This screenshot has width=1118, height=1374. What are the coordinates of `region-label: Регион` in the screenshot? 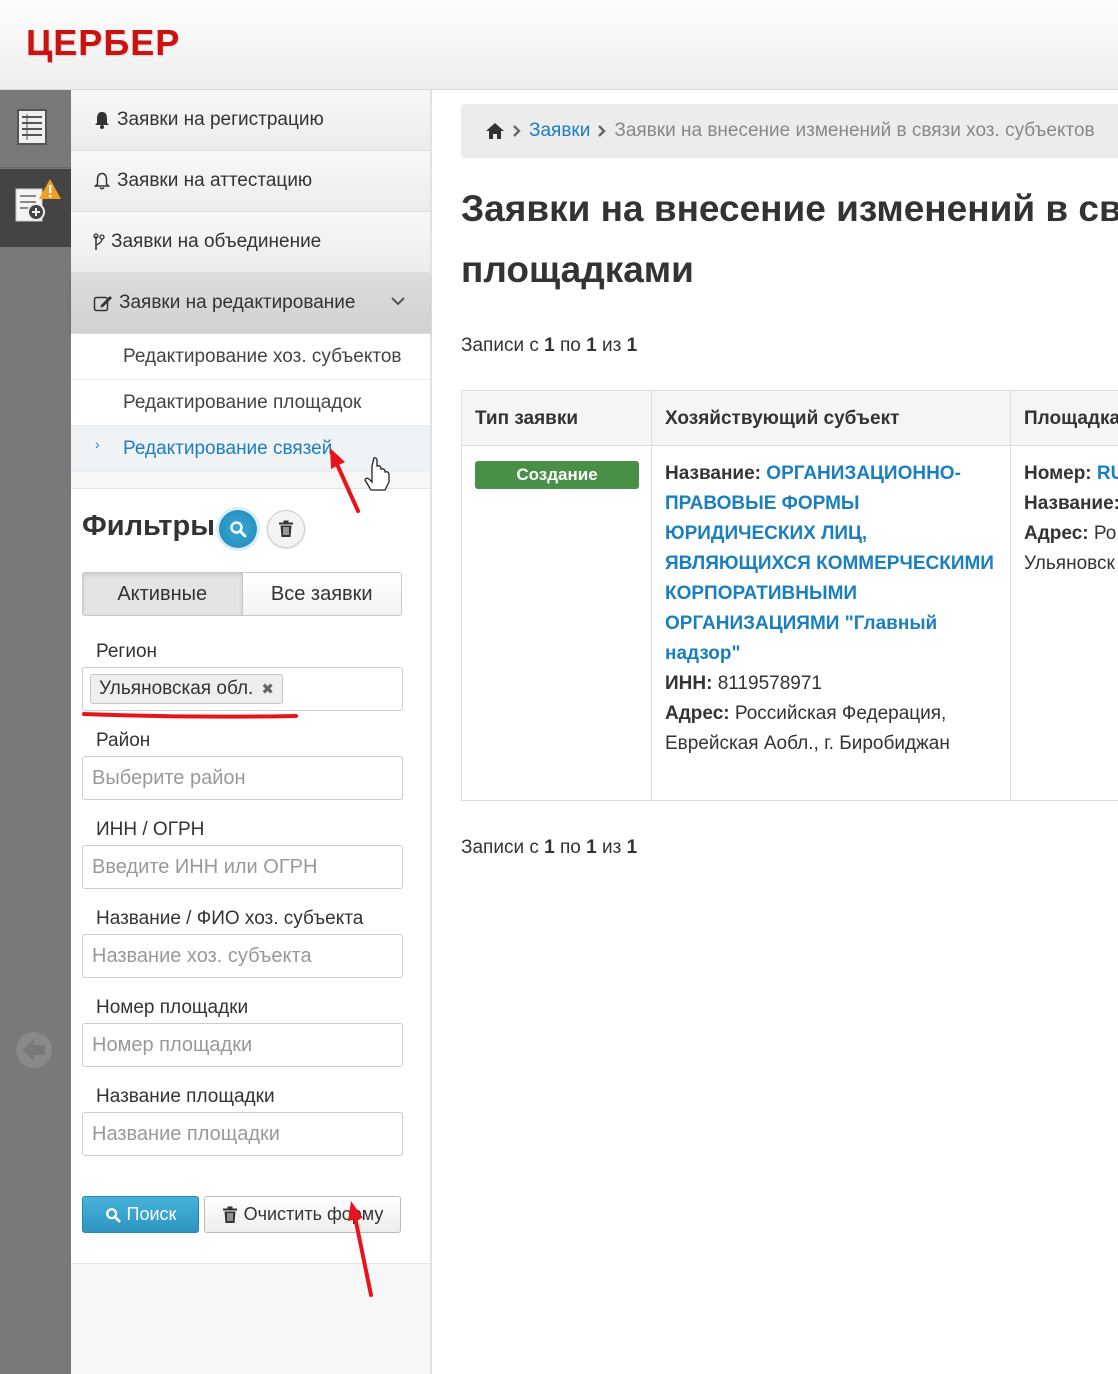 It's located at (127, 651).